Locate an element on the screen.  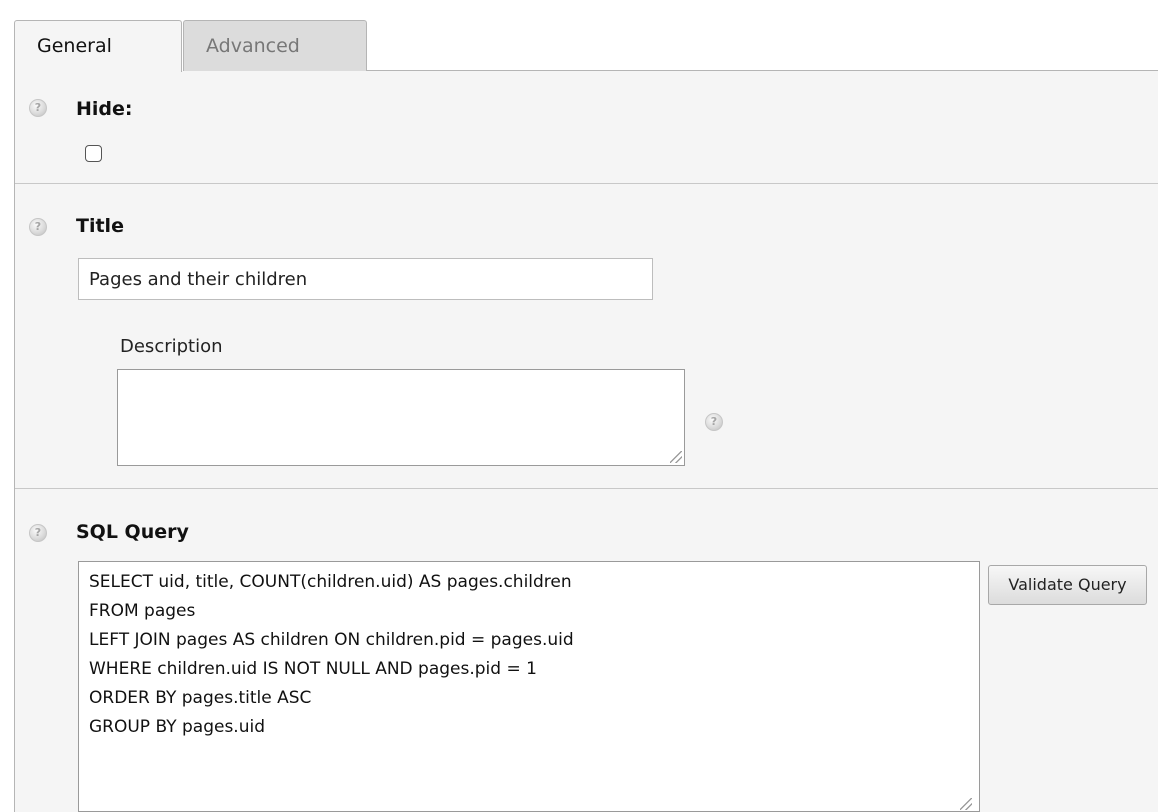
hide-checkbox is located at coordinates (93, 153).